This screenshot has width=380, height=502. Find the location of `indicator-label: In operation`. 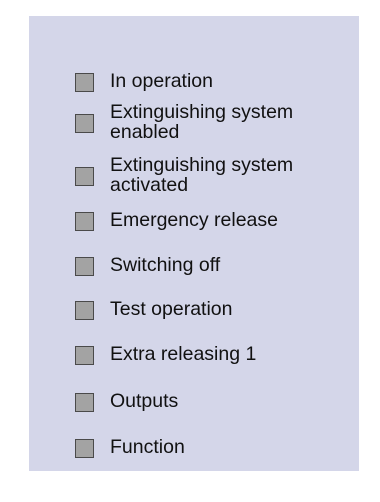

indicator-label: In operation is located at coordinates (161, 81).